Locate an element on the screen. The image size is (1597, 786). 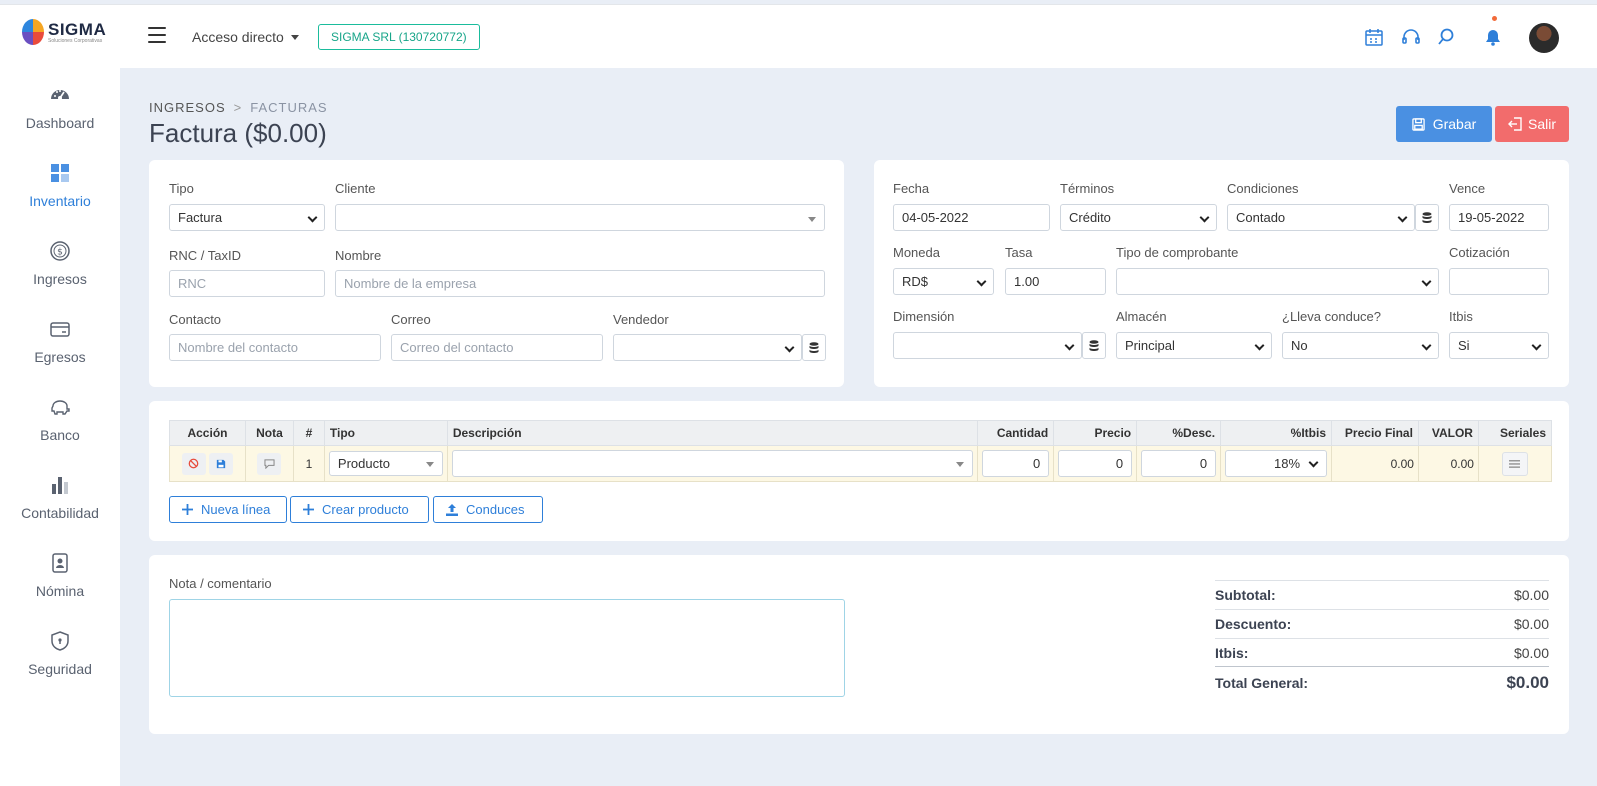
save-line-button is located at coordinates (221, 463).